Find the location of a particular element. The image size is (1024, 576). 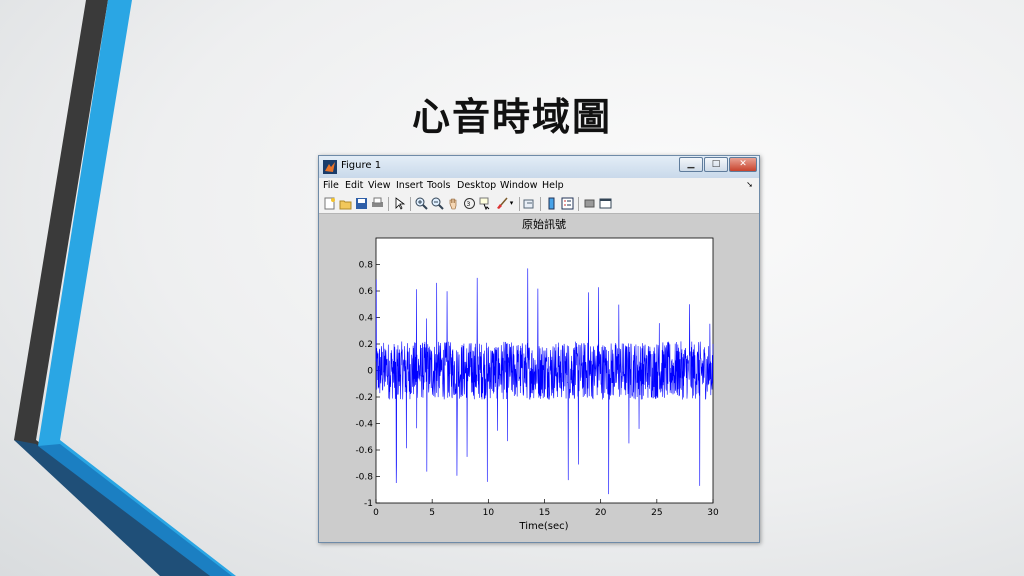

svg-text: 3 is located at coordinates (469, 204).